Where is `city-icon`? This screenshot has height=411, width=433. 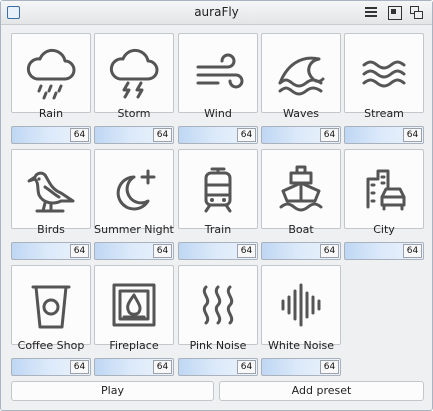
city-icon is located at coordinates (386, 190).